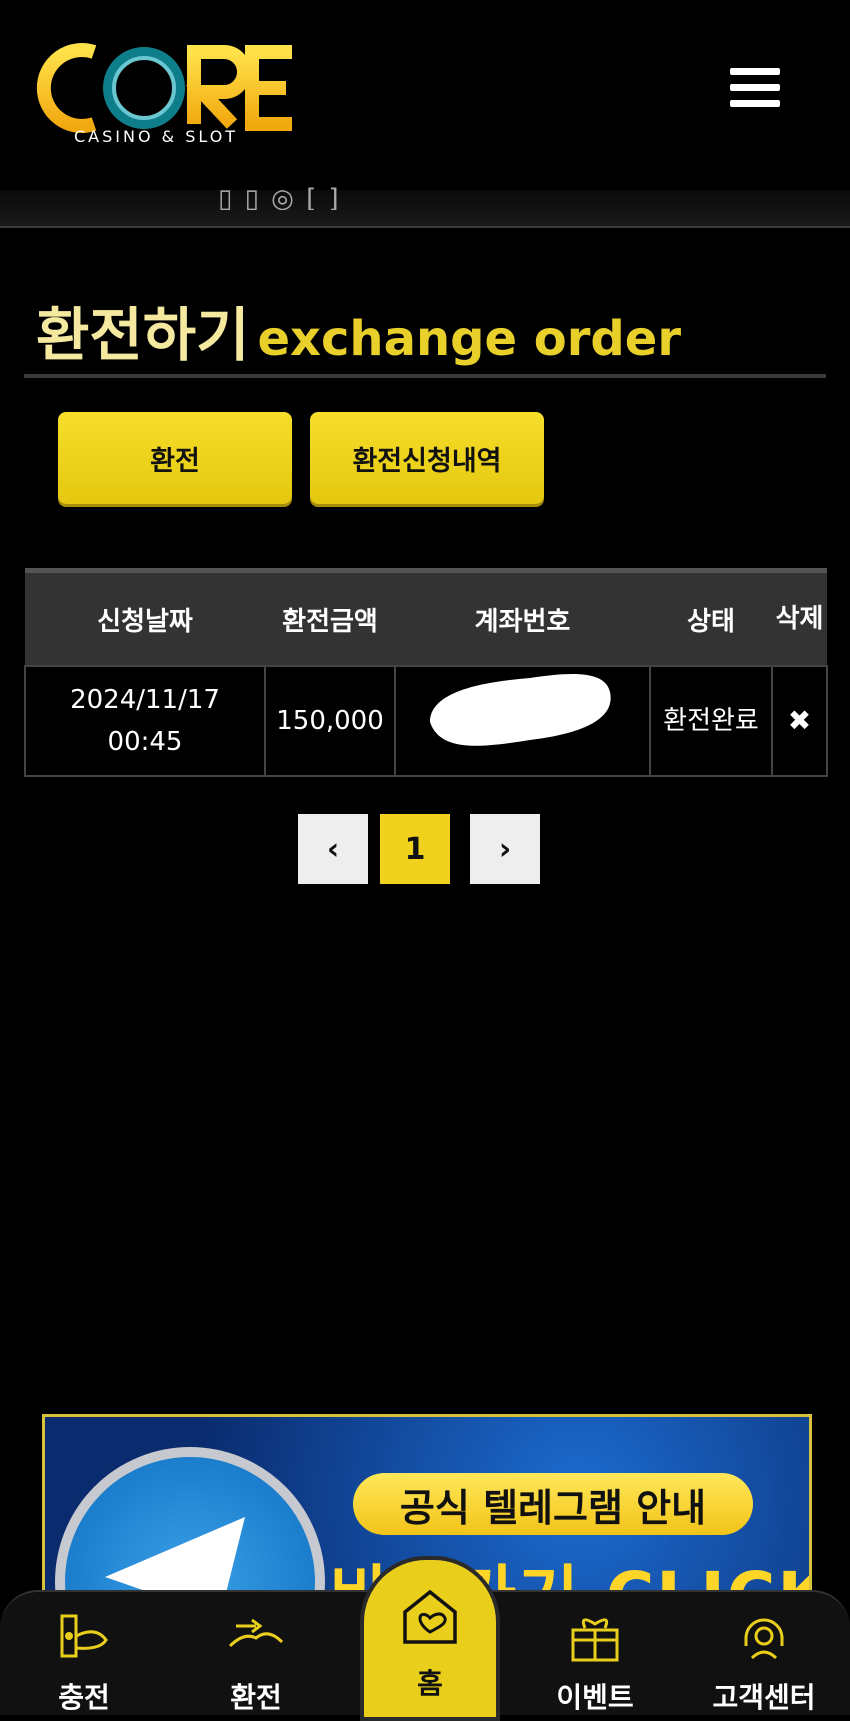 This screenshot has width=850, height=1721. I want to click on delete-icon: ✖, so click(799, 721).